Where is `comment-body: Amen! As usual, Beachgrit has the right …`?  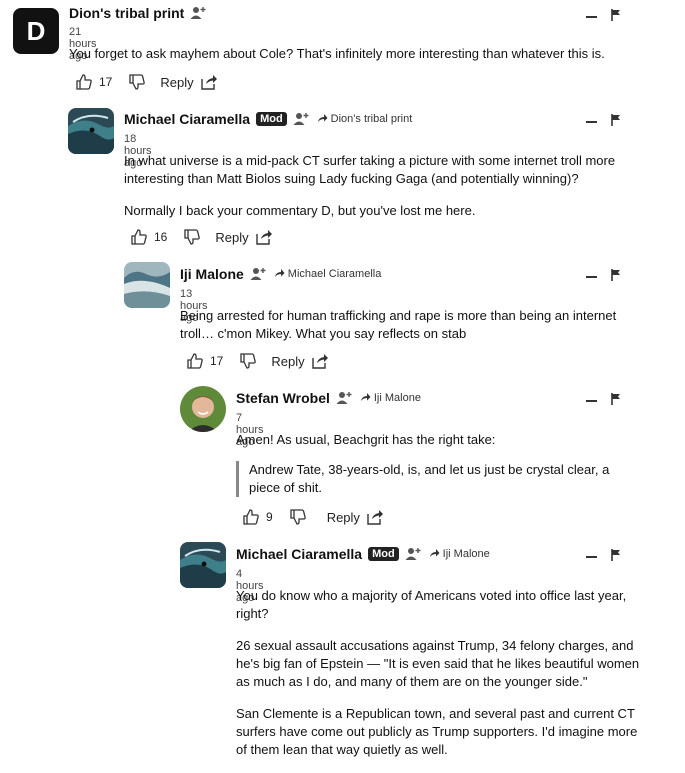
comment-body: Amen! As usual, Beachgrit has the right … is located at coordinates (436, 464).